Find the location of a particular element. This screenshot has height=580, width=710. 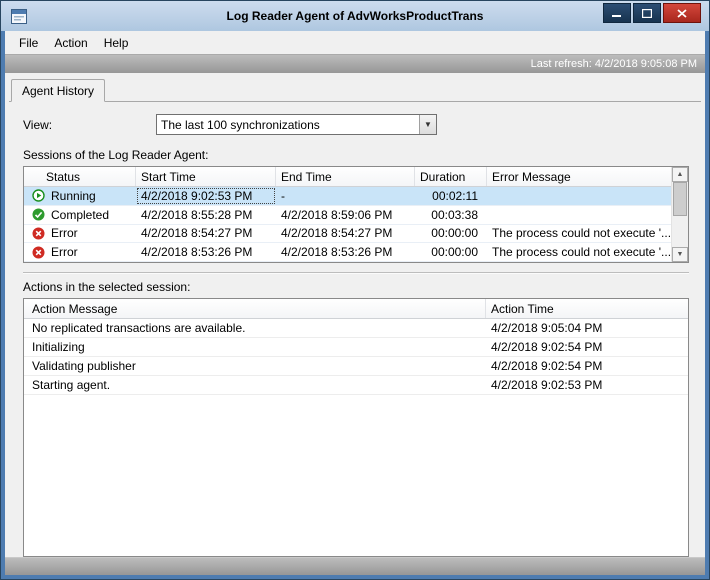

scroll-thumb is located at coordinates (680, 199).